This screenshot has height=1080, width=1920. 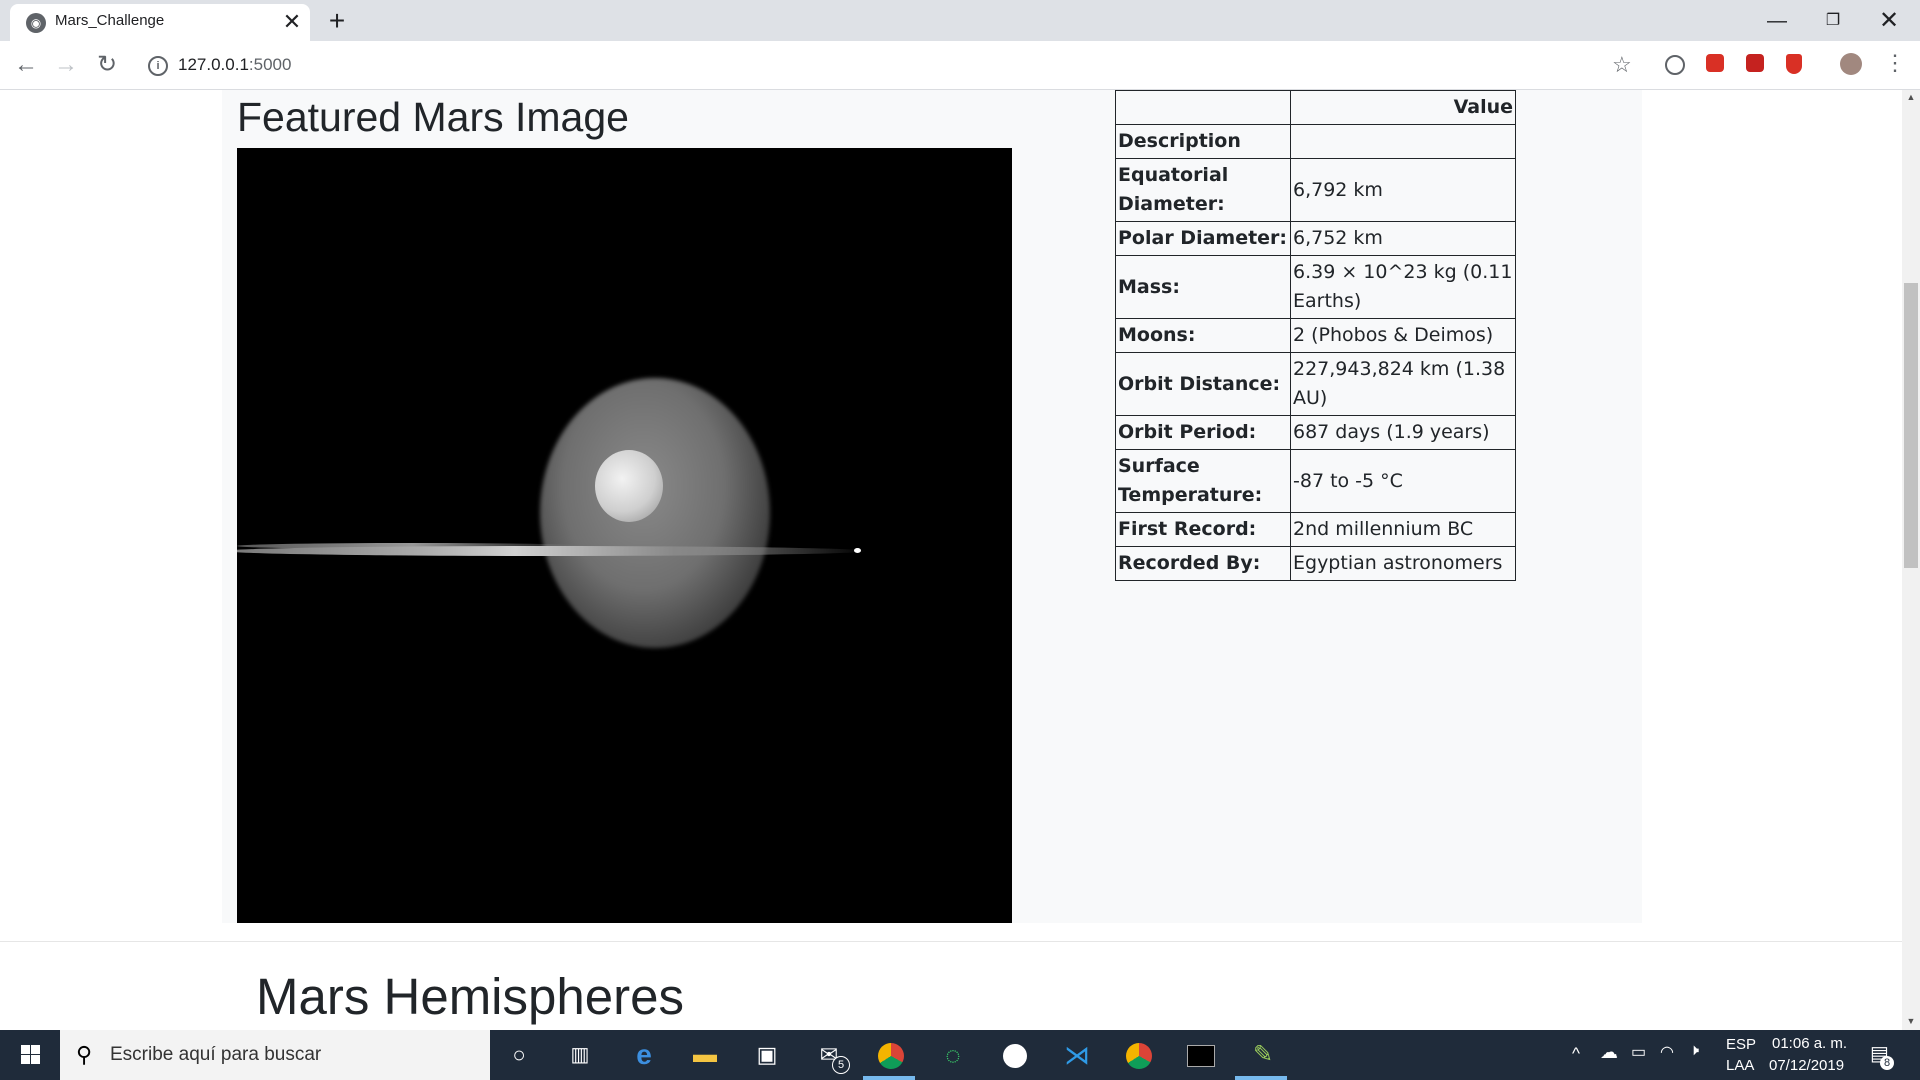 What do you see at coordinates (107, 65) in the screenshot?
I see `reload-icon: ↻` at bounding box center [107, 65].